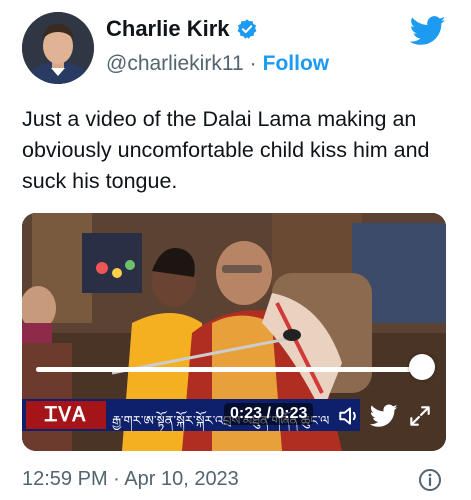 The width and height of the screenshot is (471, 500). What do you see at coordinates (168, 29) in the screenshot?
I see `author-name: Charlie Kirk` at bounding box center [168, 29].